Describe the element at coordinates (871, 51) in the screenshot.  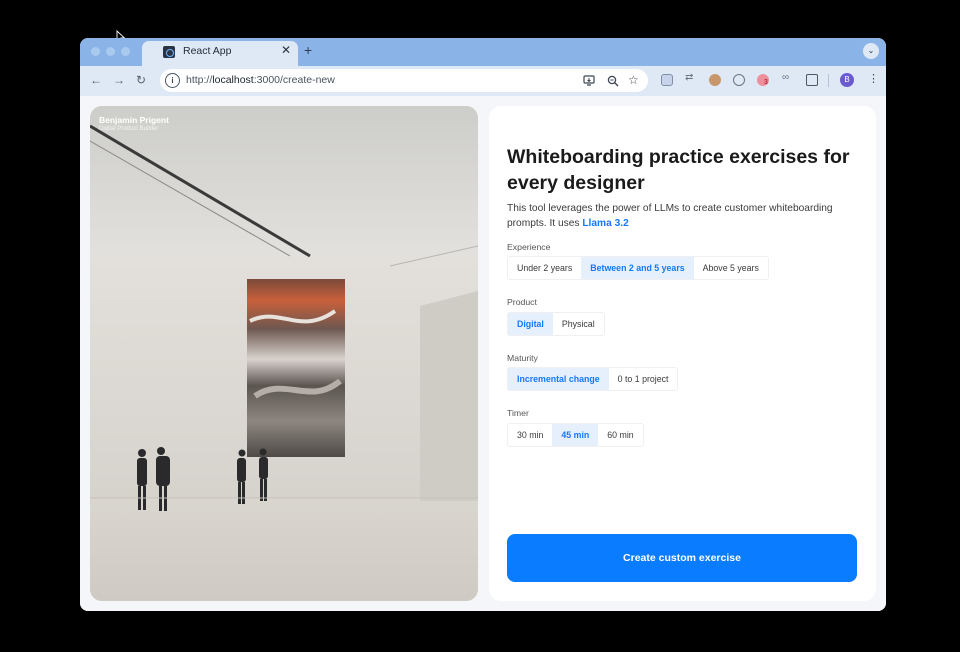
I see `tab-search-chevron-icon: ⌄` at that location.